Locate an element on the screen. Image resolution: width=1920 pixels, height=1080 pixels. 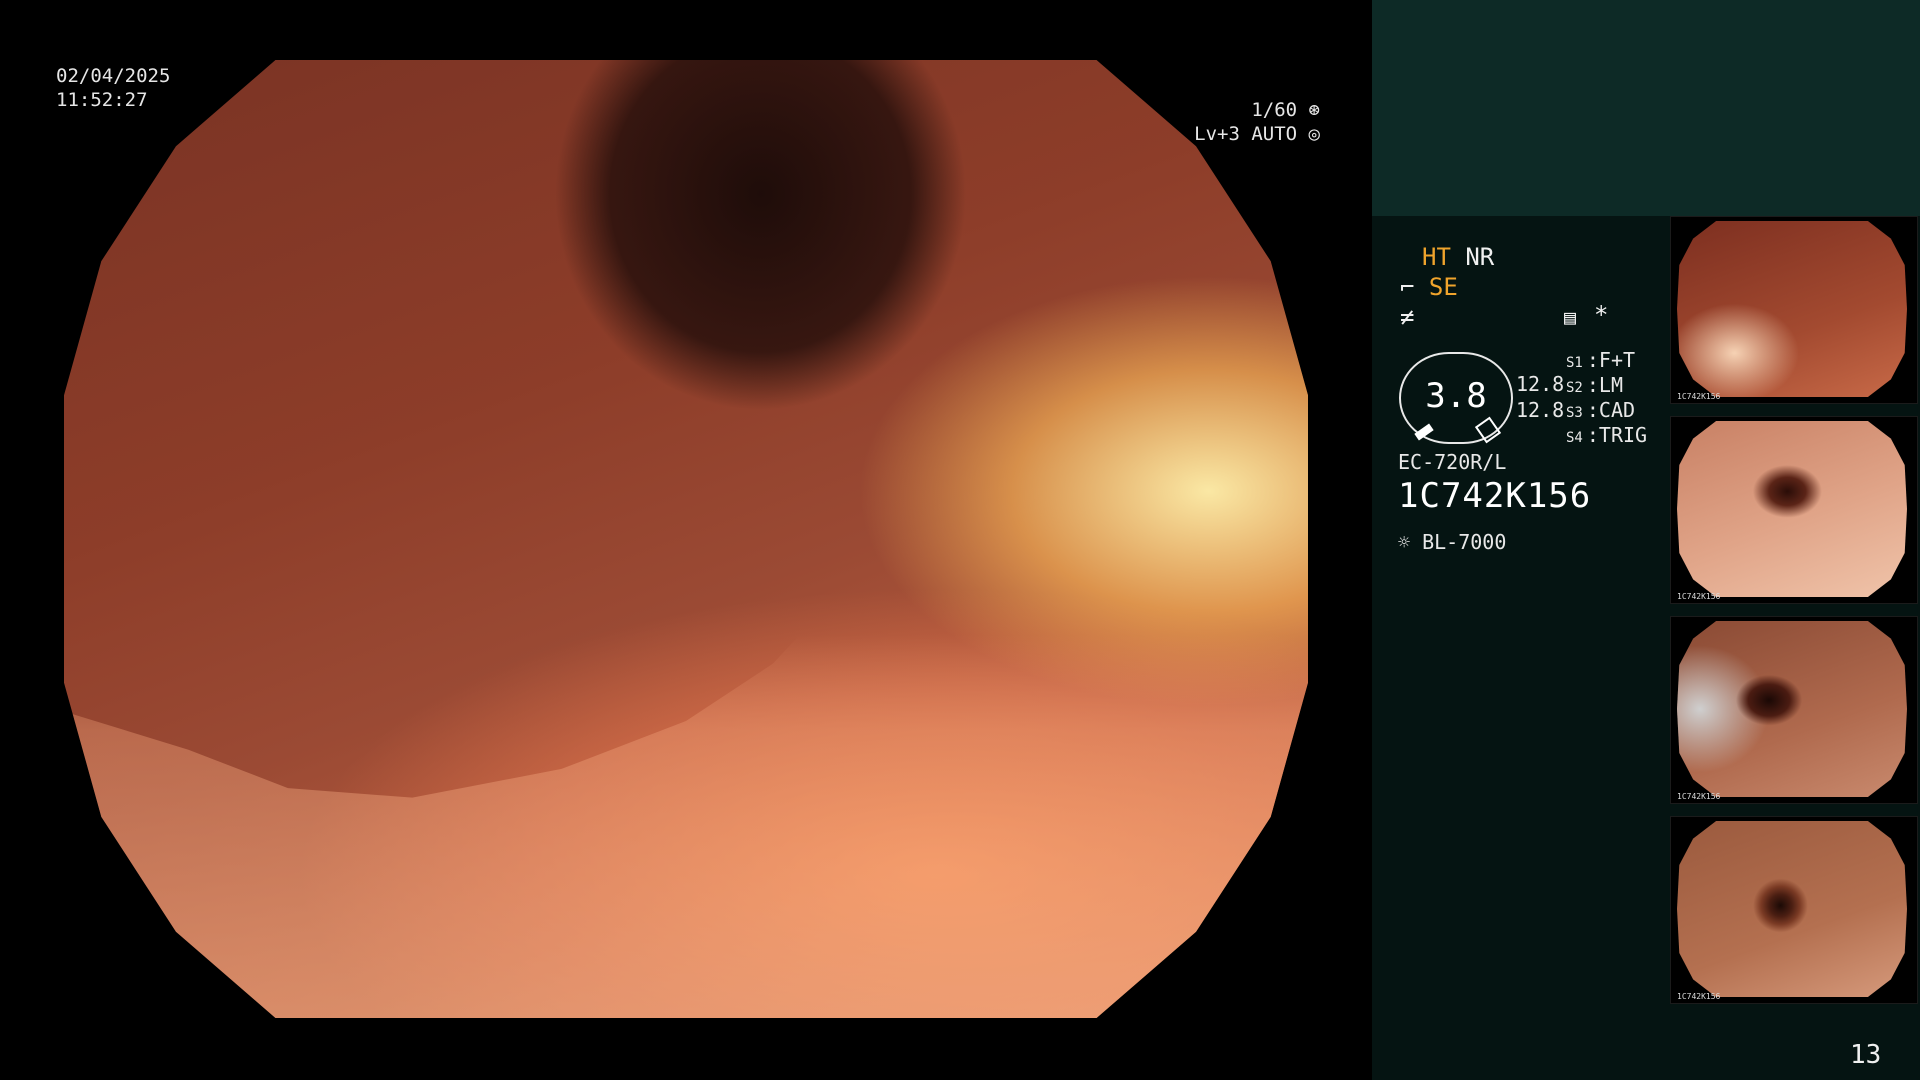
filter-icon: ≠ is located at coordinates (1407, 317).